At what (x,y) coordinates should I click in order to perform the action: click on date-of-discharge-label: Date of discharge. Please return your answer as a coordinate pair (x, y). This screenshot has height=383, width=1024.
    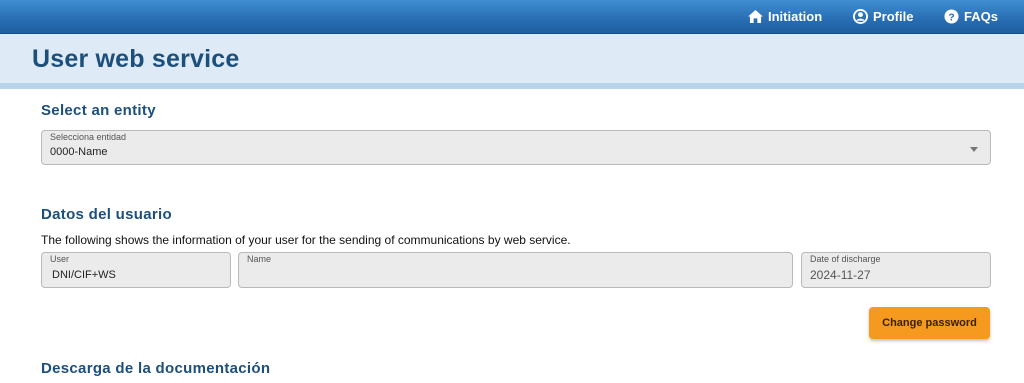
    Looking at the image, I should click on (845, 259).